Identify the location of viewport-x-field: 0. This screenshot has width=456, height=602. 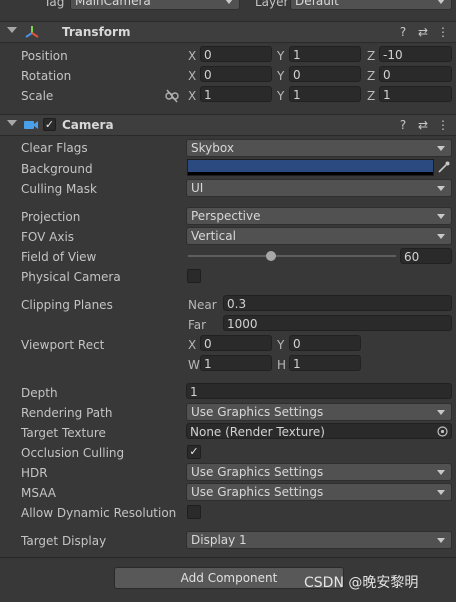
(236, 343).